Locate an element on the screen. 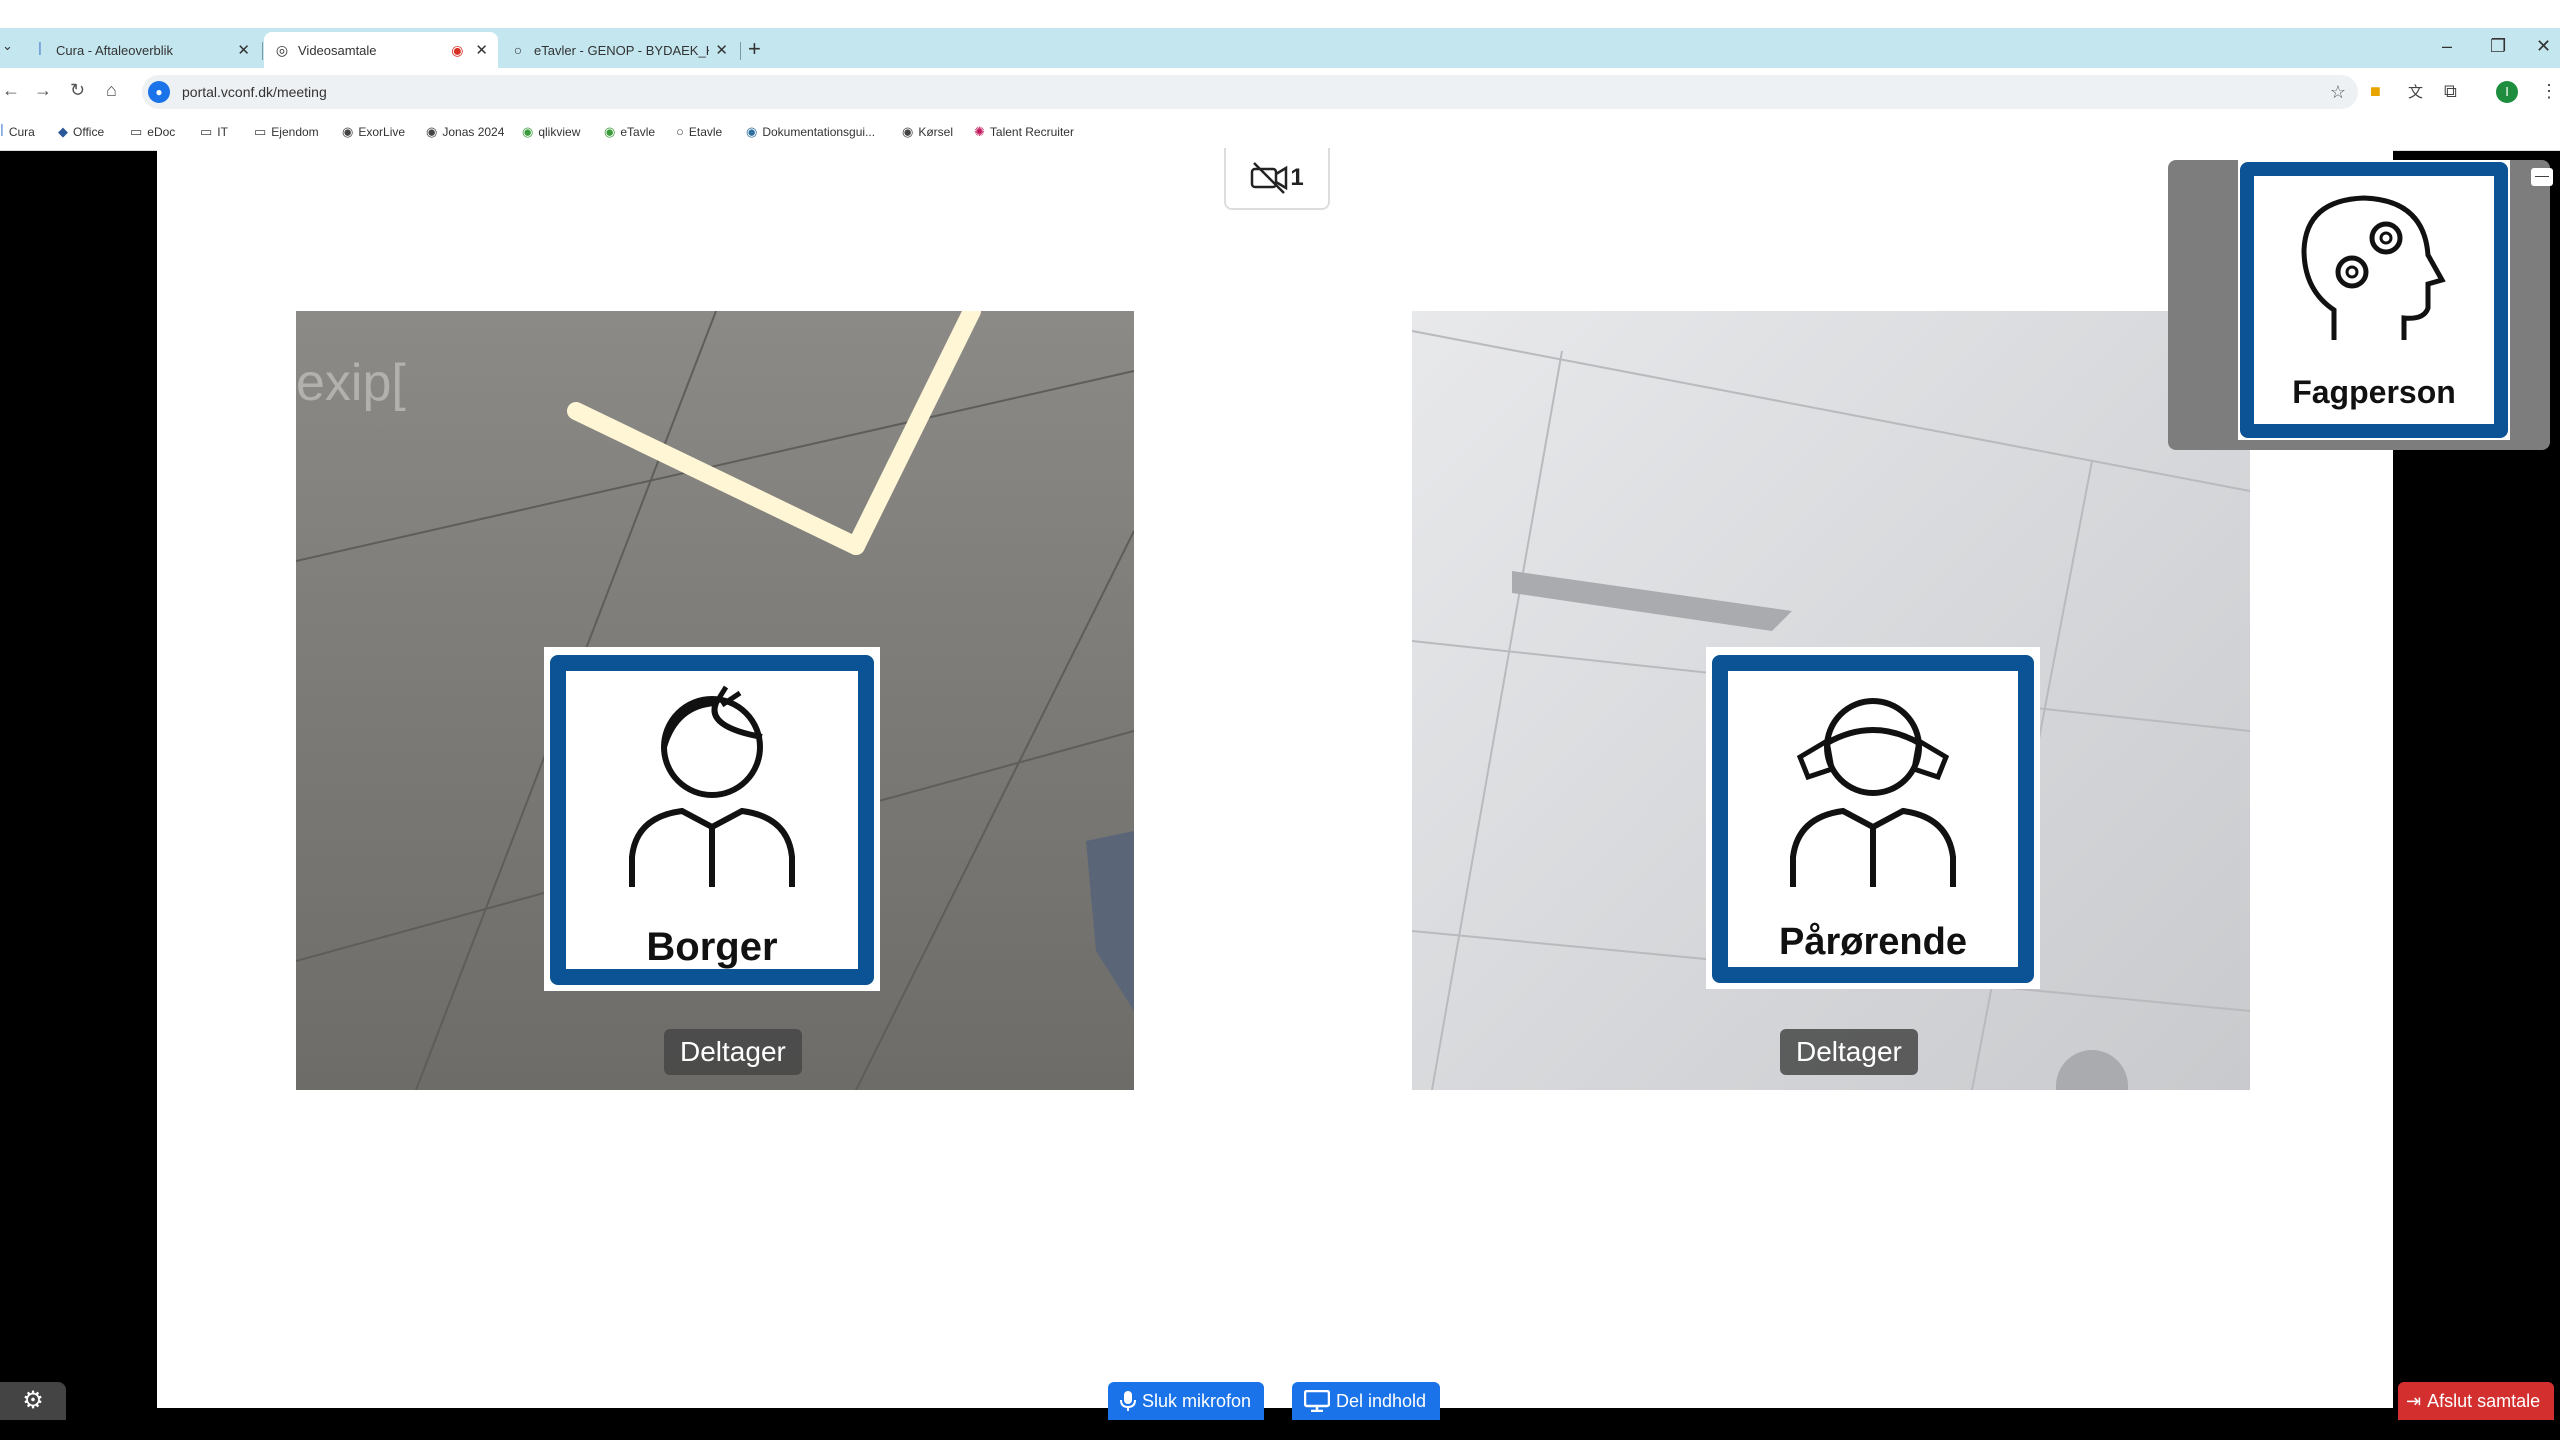 This screenshot has width=2560, height=1440. bookmark-item: ◆ Office is located at coordinates (81, 132).